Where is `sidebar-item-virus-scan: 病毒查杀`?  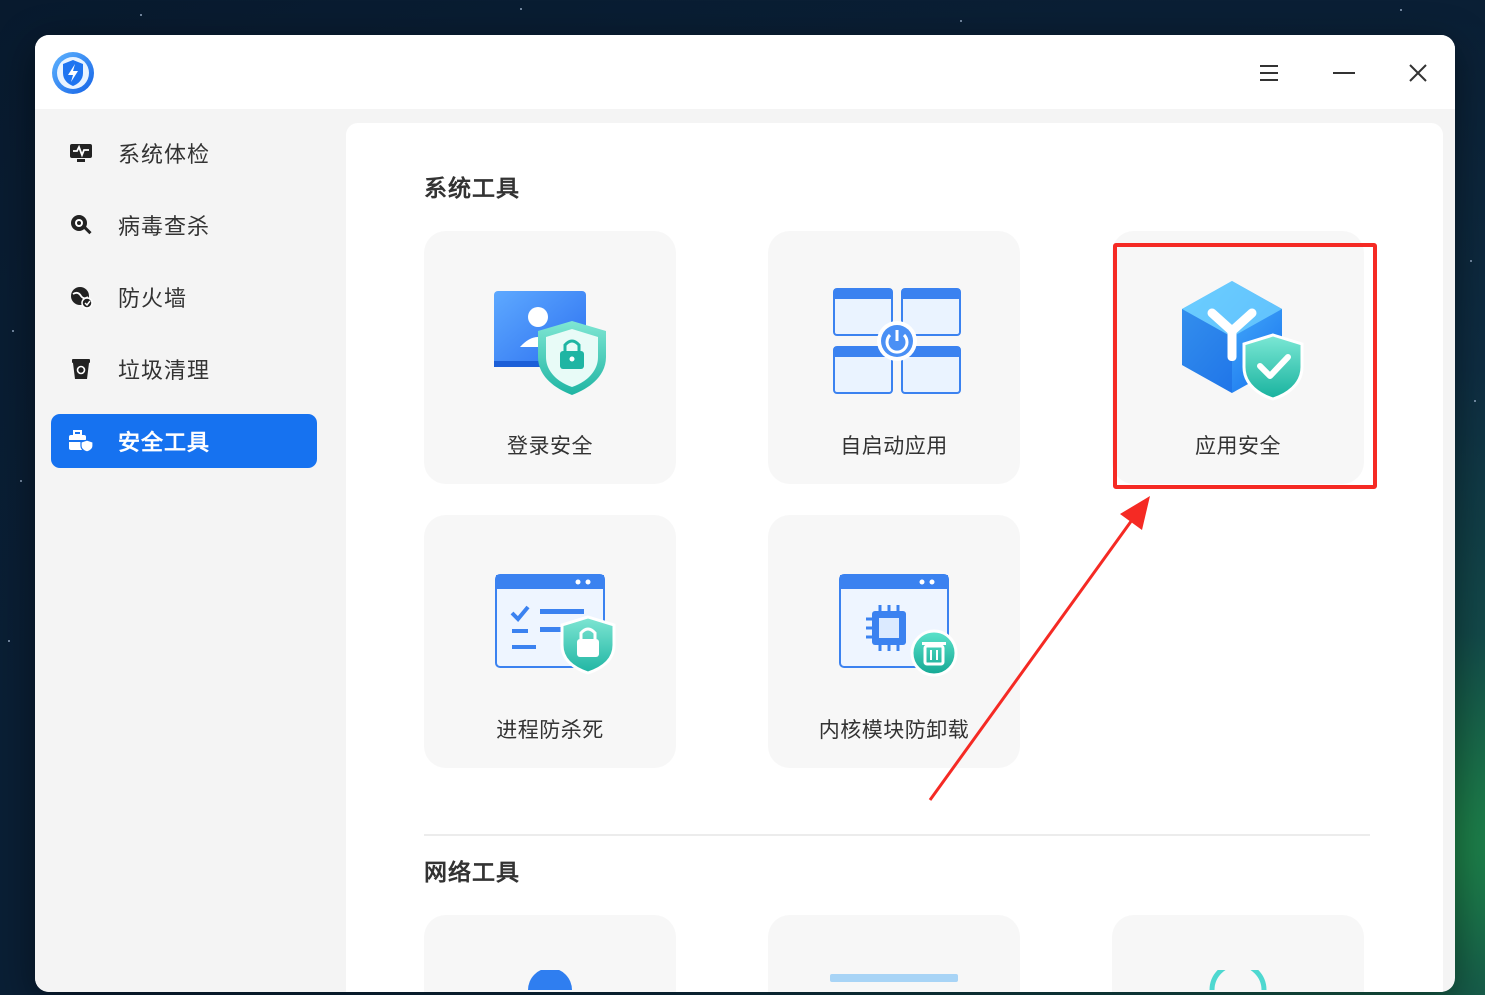
sidebar-item-virus-scan: 病毒查杀 is located at coordinates (184, 225).